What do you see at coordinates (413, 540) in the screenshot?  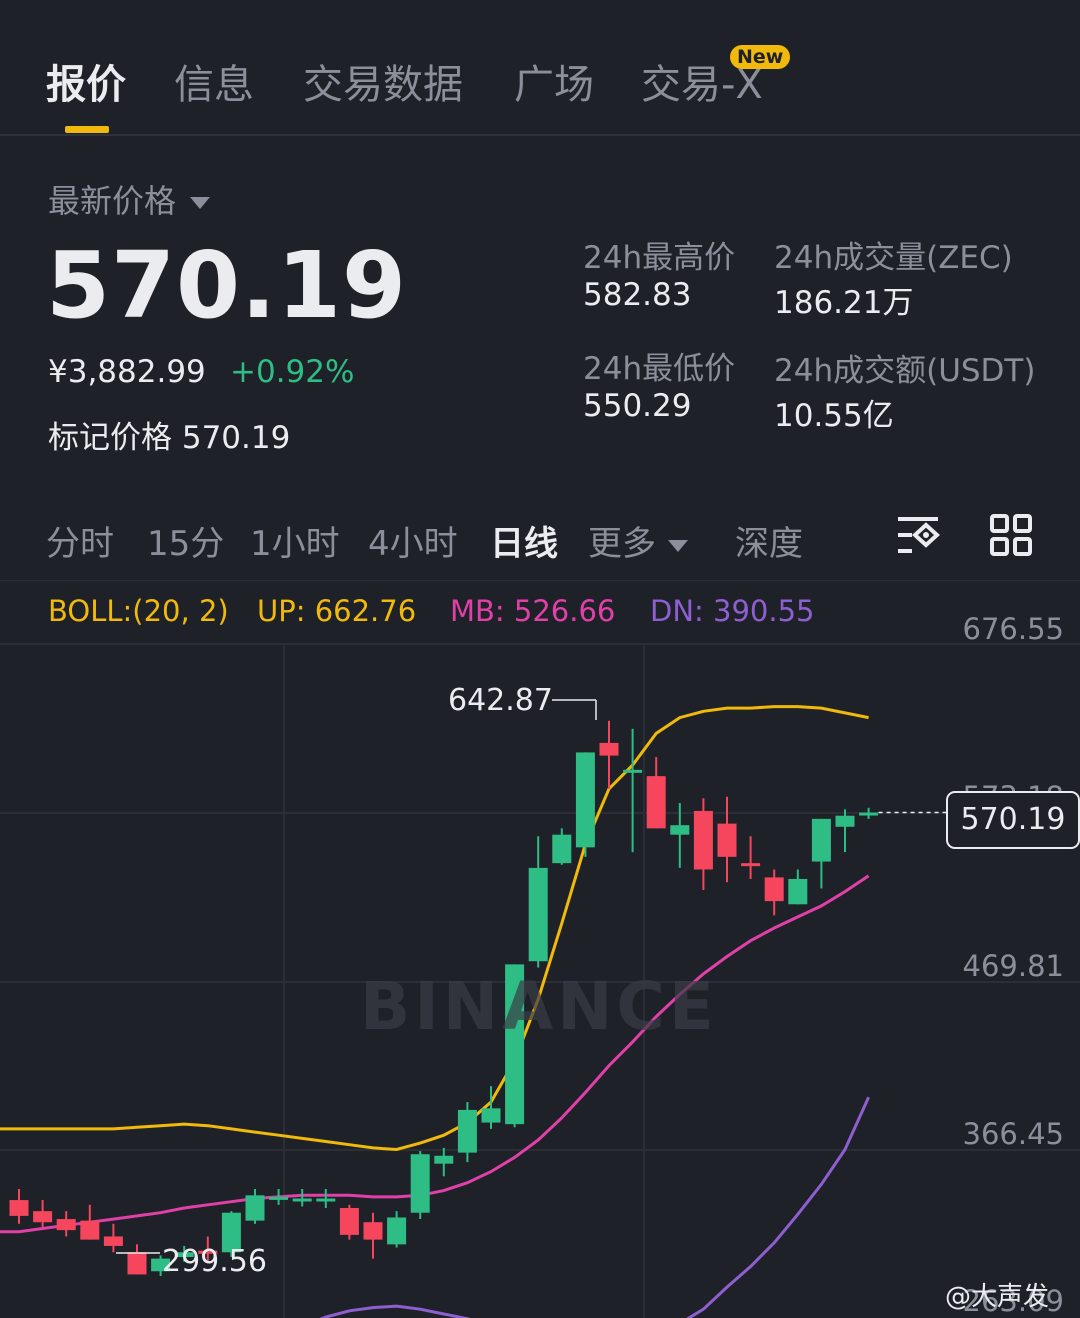 I see `interval-4h: 4小时` at bounding box center [413, 540].